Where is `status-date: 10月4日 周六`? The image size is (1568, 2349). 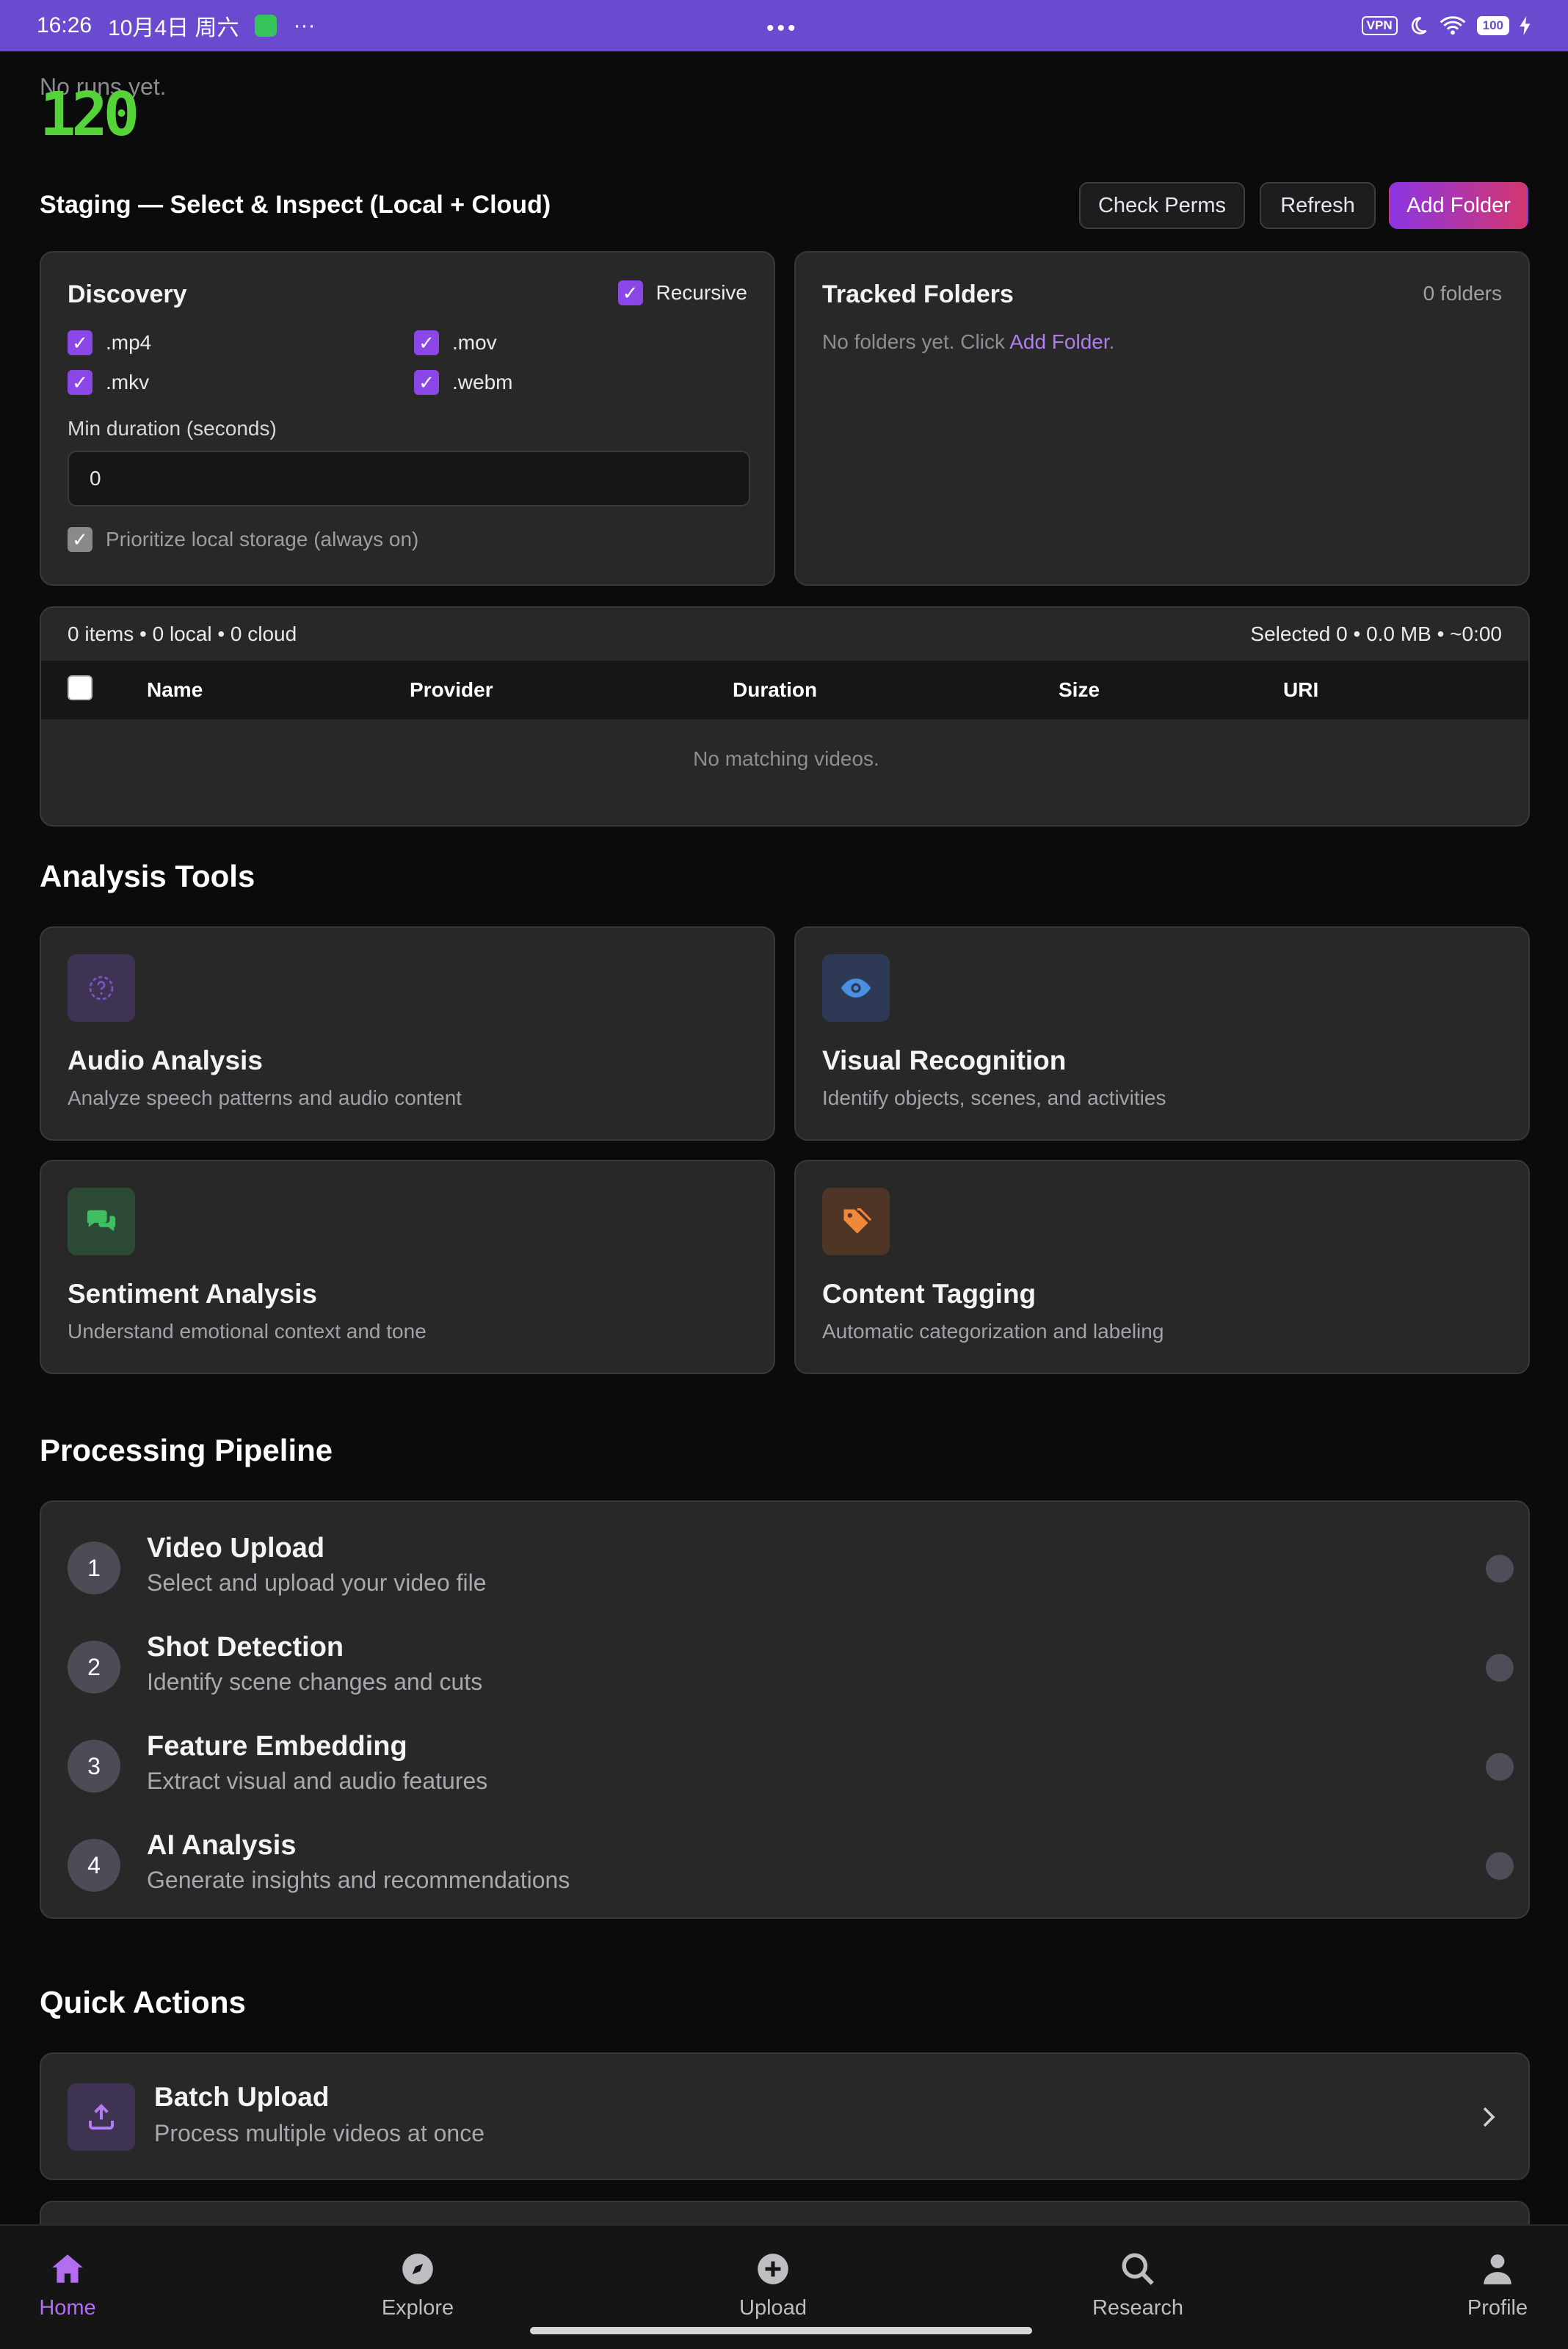 status-date: 10月4日 周六 is located at coordinates (173, 28).